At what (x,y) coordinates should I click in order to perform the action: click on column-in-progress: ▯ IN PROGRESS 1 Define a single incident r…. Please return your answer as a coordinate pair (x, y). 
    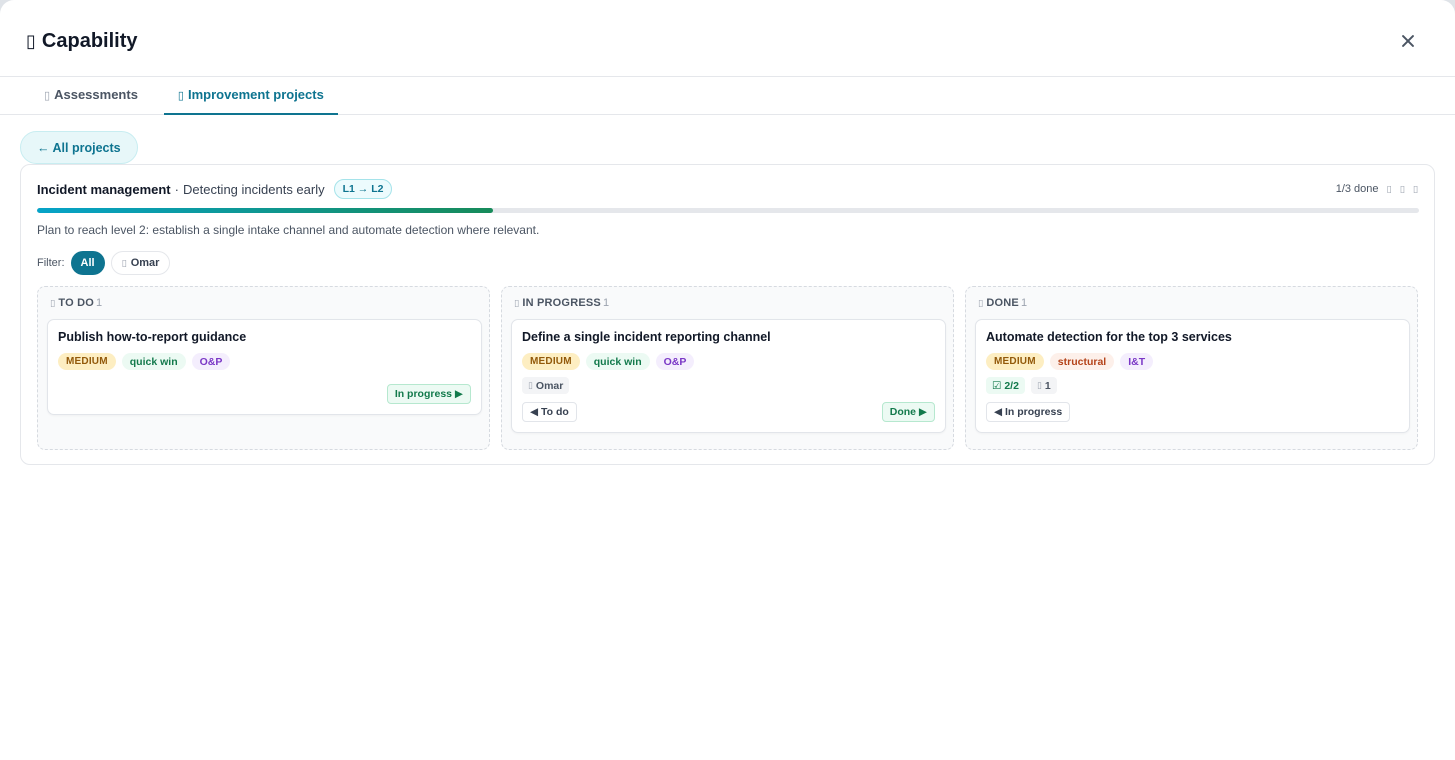
    Looking at the image, I should click on (727, 368).